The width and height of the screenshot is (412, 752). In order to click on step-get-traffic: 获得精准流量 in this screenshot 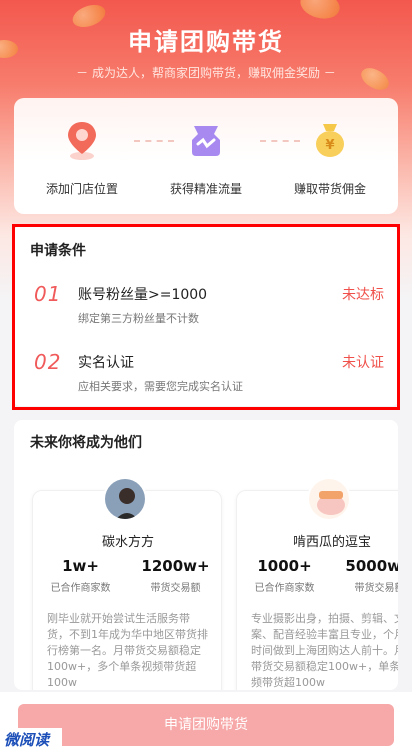, I will do `click(206, 157)`.